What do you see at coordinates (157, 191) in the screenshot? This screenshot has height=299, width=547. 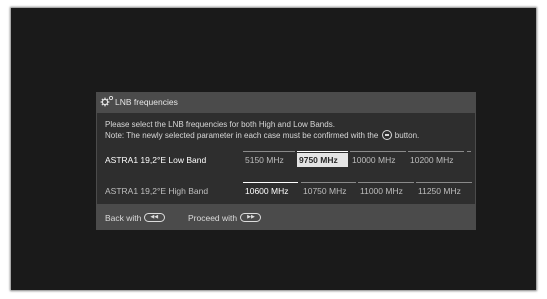 I see `high-band-label: ASTRA1 19,2°E High Band` at bounding box center [157, 191].